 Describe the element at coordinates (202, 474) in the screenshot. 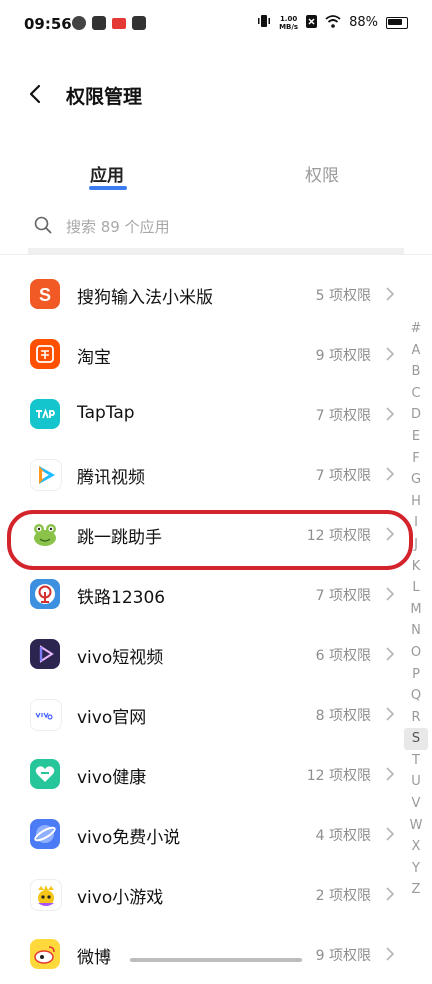

I see `list-item: 腾讯视频 7 项权限` at that location.